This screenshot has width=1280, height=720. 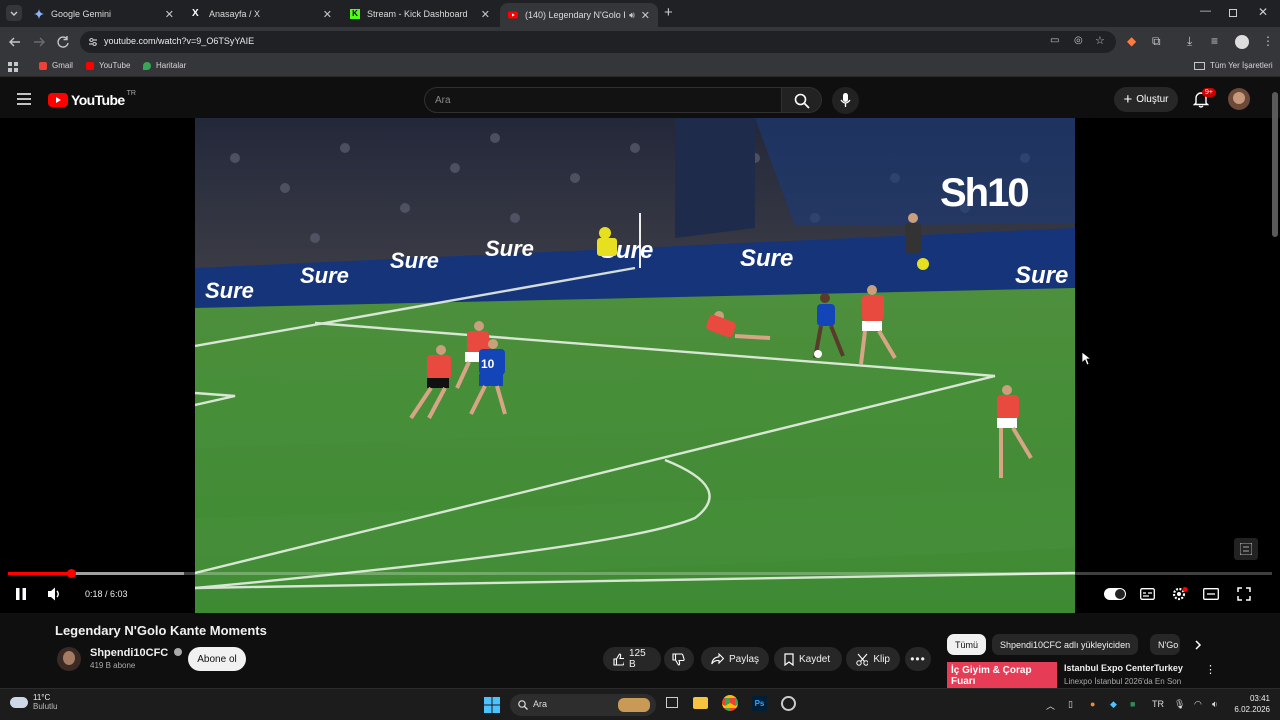 What do you see at coordinates (1092, 704) in the screenshot?
I see `tray-icon: ●` at bounding box center [1092, 704].